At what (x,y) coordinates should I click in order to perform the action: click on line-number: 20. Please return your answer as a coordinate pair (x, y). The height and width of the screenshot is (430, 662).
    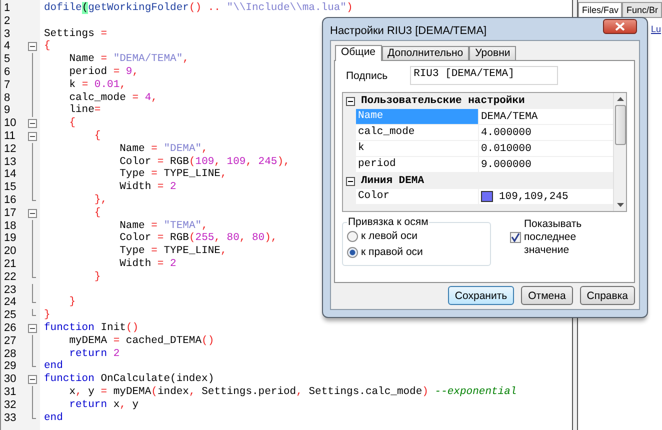
    Looking at the image, I should click on (10, 251).